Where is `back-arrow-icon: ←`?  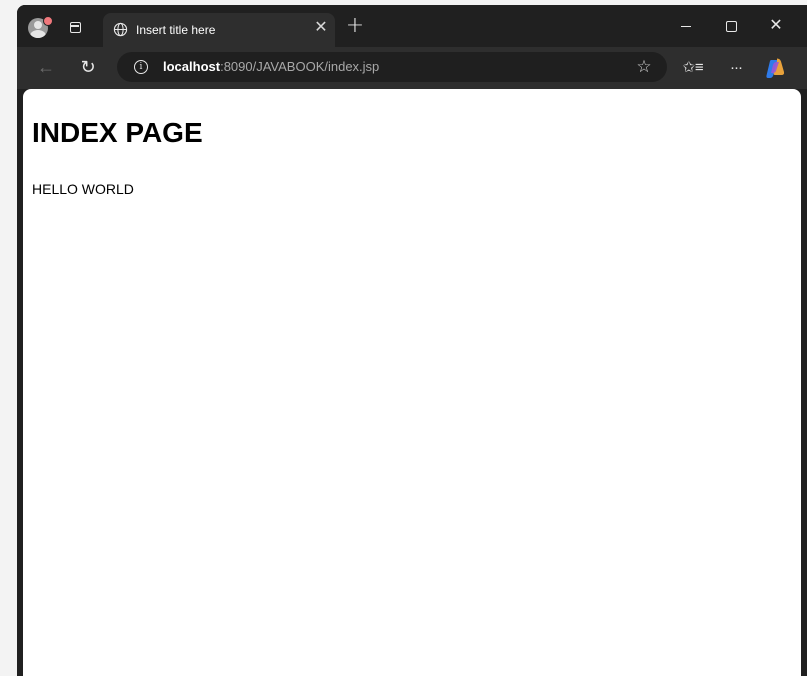 back-arrow-icon: ← is located at coordinates (46, 67).